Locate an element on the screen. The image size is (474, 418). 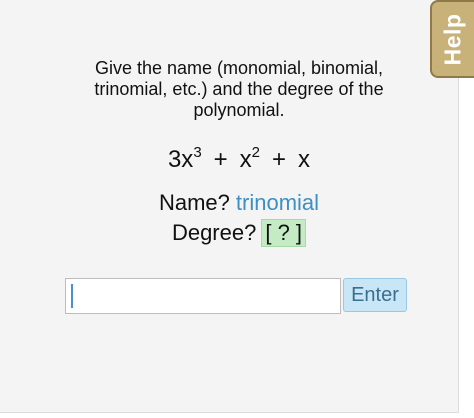
term-1-base: 3x is located at coordinates (180, 159).